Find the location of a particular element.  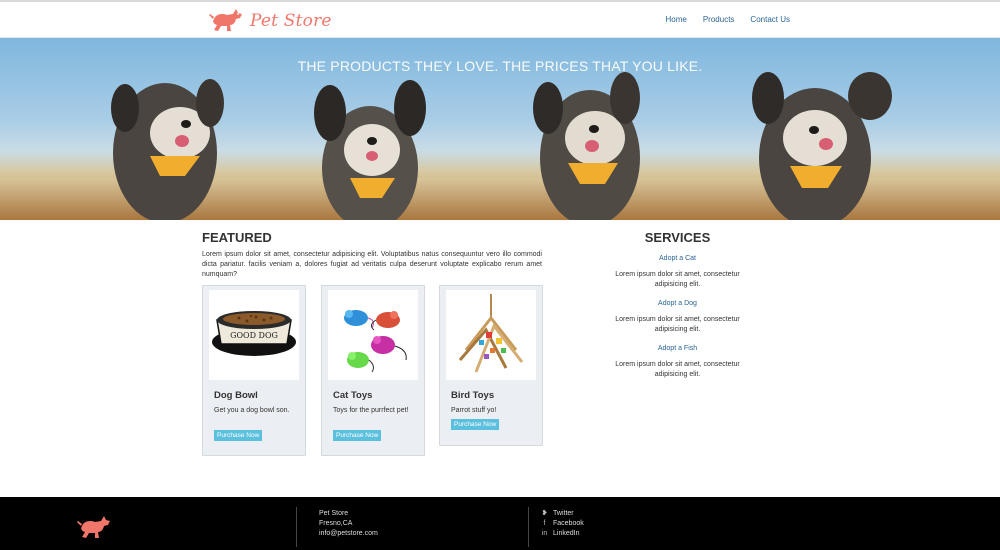

adopt-dog-link: Adopt a Dog is located at coordinates (677, 303).